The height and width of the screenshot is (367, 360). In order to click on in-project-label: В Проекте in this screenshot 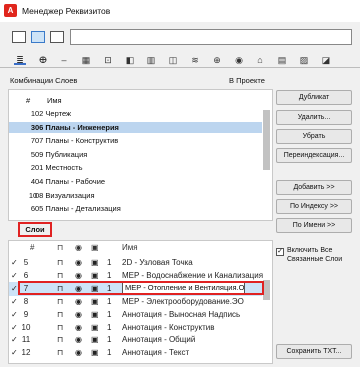, I will do `click(247, 80)`.